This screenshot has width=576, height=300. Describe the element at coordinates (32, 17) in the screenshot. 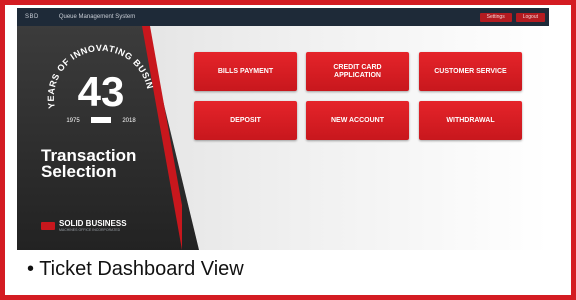

I see `topbar-logo: SBD` at that location.